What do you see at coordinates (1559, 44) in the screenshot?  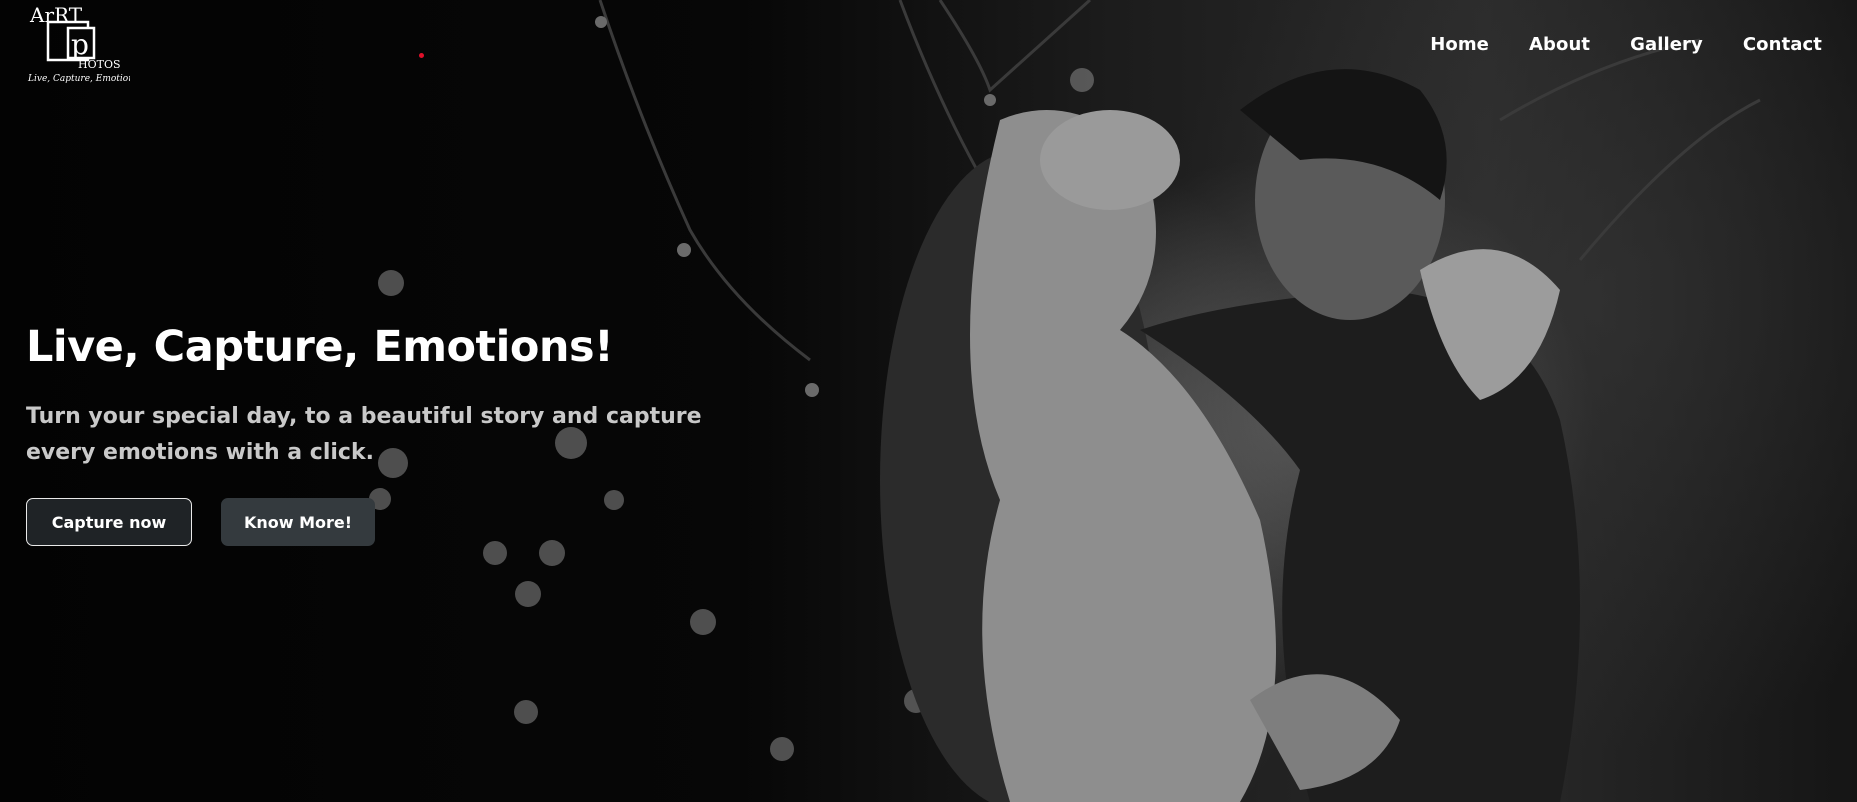 I see `nav-item-about: About` at bounding box center [1559, 44].